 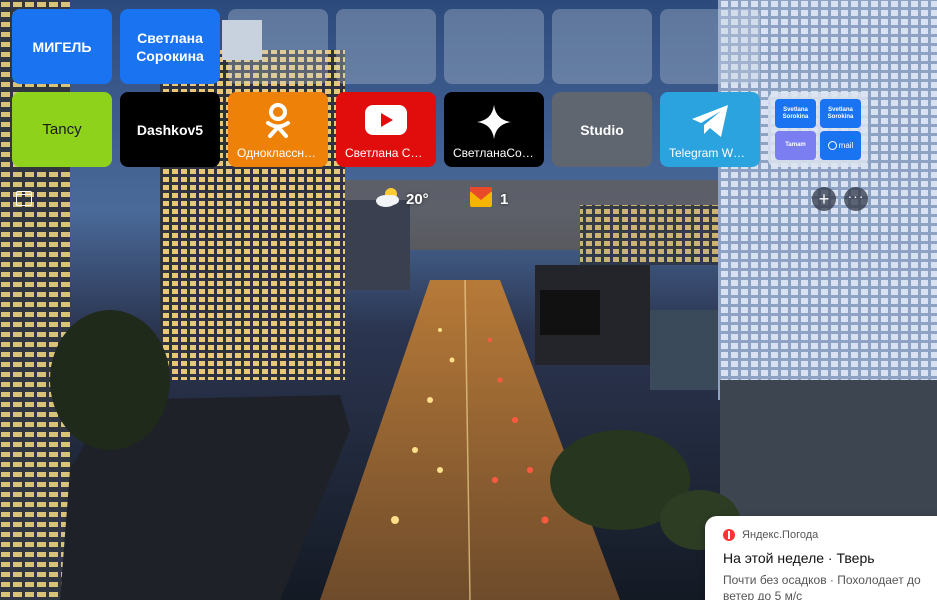 I want to click on weather-temperature: 20°, so click(x=417, y=199).